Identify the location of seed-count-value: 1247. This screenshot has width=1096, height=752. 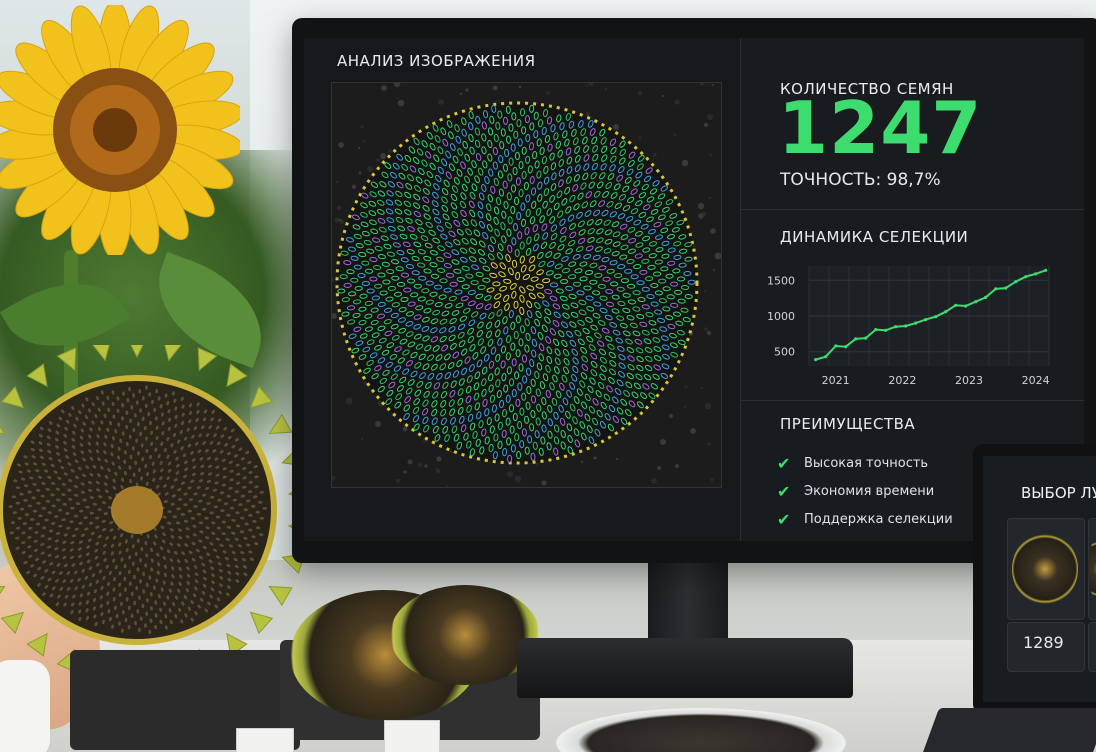
(880, 128).